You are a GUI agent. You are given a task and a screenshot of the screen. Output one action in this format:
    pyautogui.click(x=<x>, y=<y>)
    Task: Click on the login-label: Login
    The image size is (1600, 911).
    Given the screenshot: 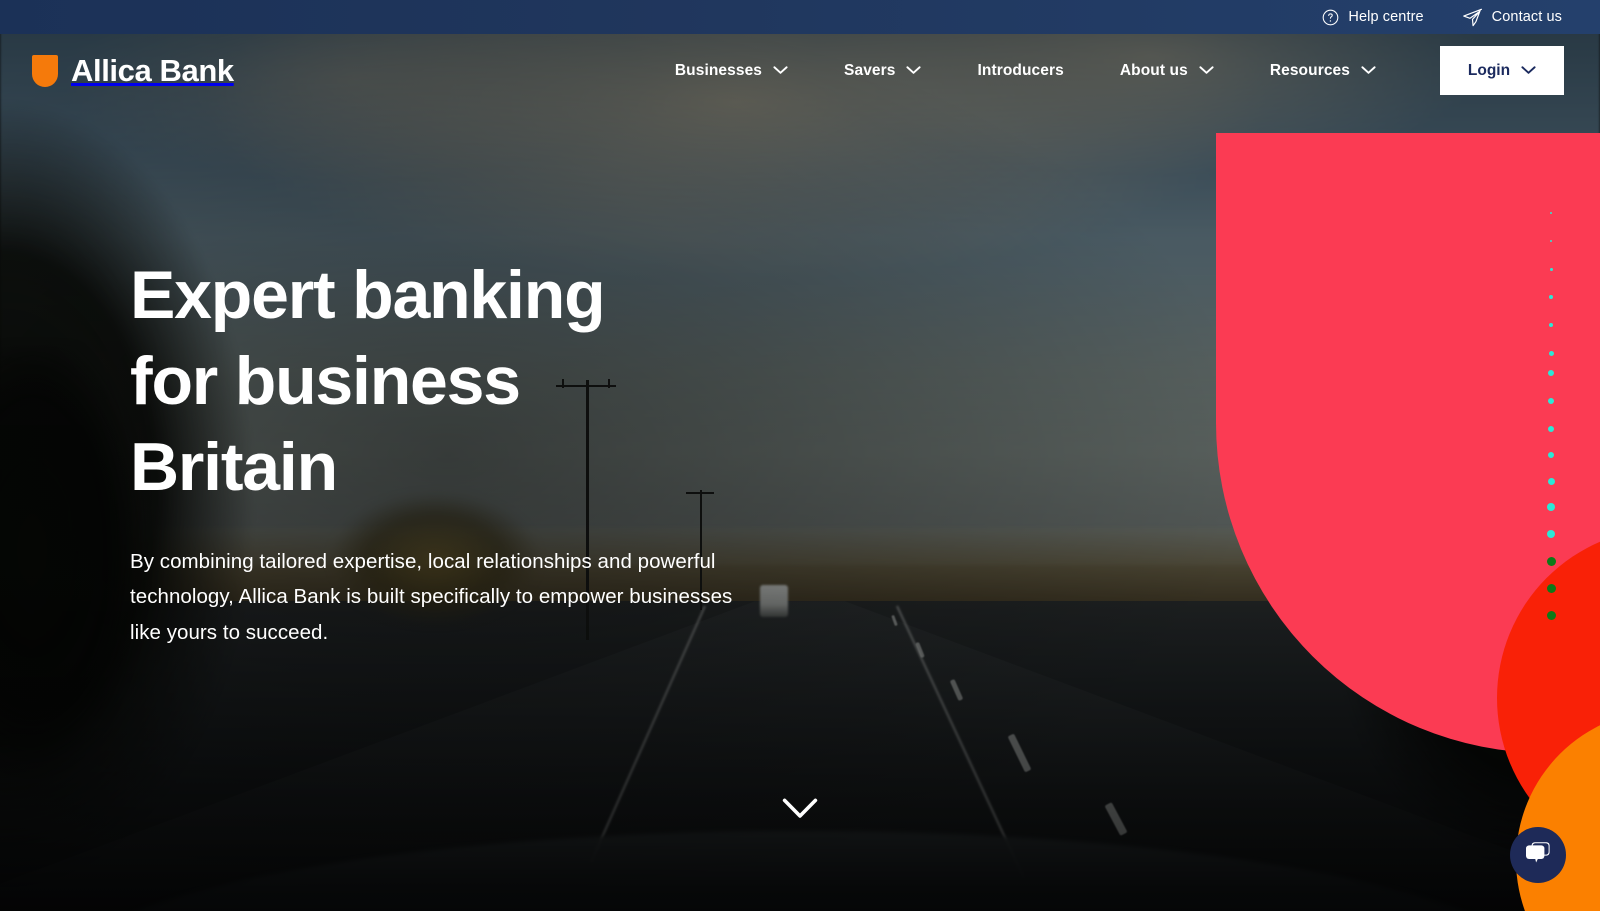 What is the action you would take?
    pyautogui.click(x=1489, y=70)
    